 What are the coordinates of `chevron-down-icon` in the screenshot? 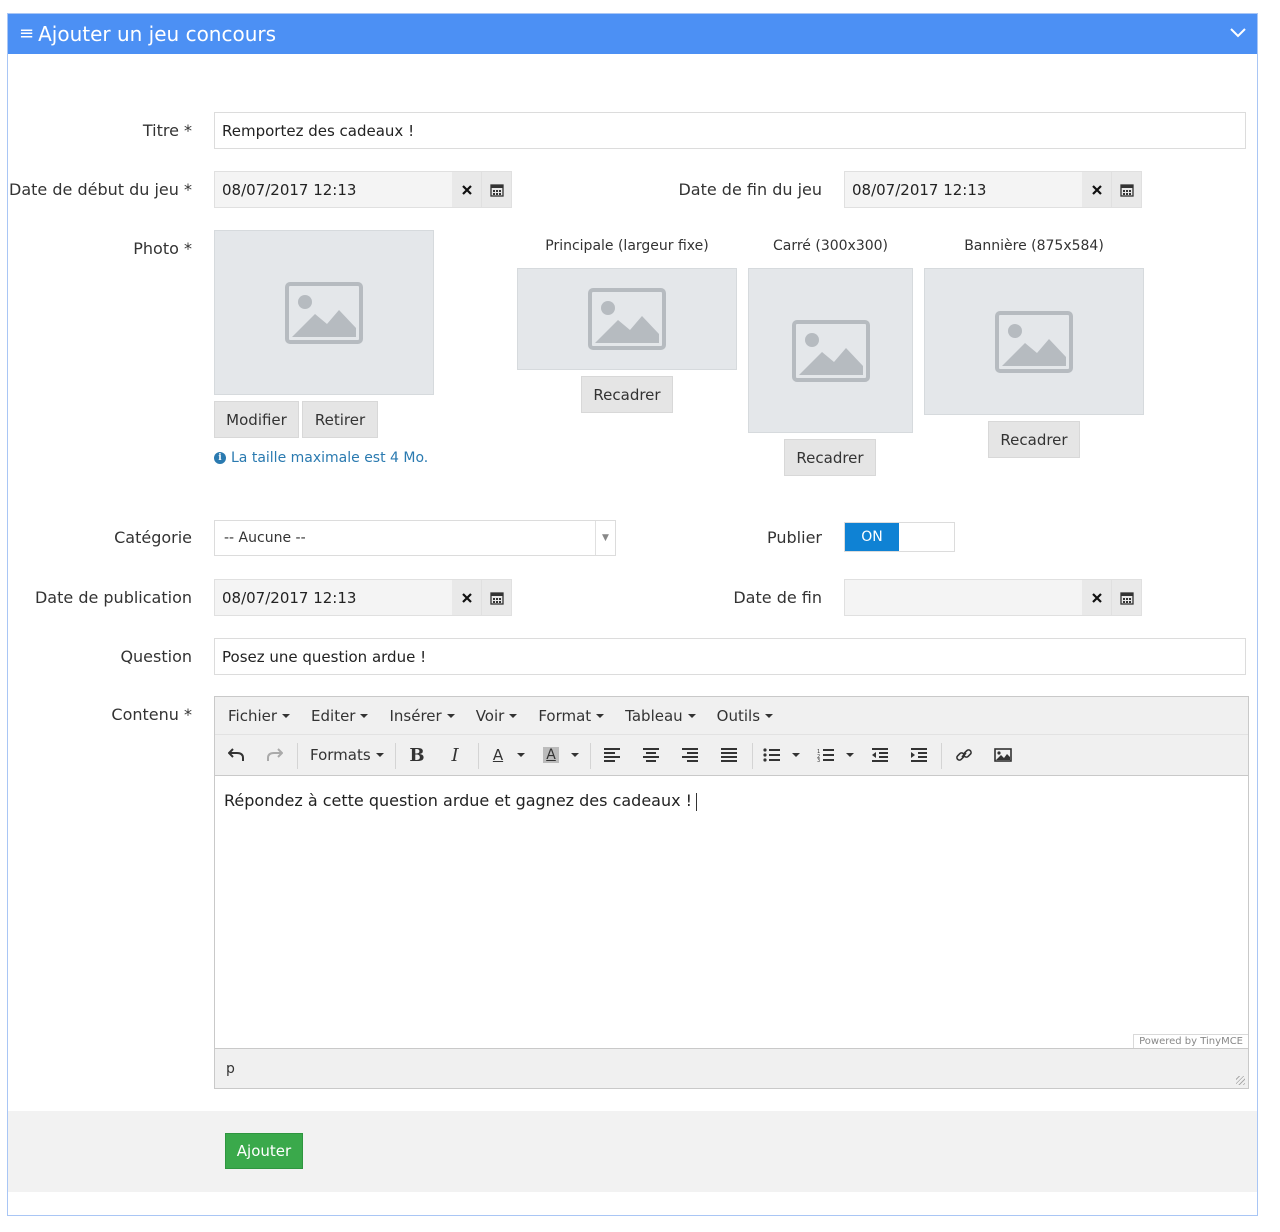 It's located at (1238, 34).